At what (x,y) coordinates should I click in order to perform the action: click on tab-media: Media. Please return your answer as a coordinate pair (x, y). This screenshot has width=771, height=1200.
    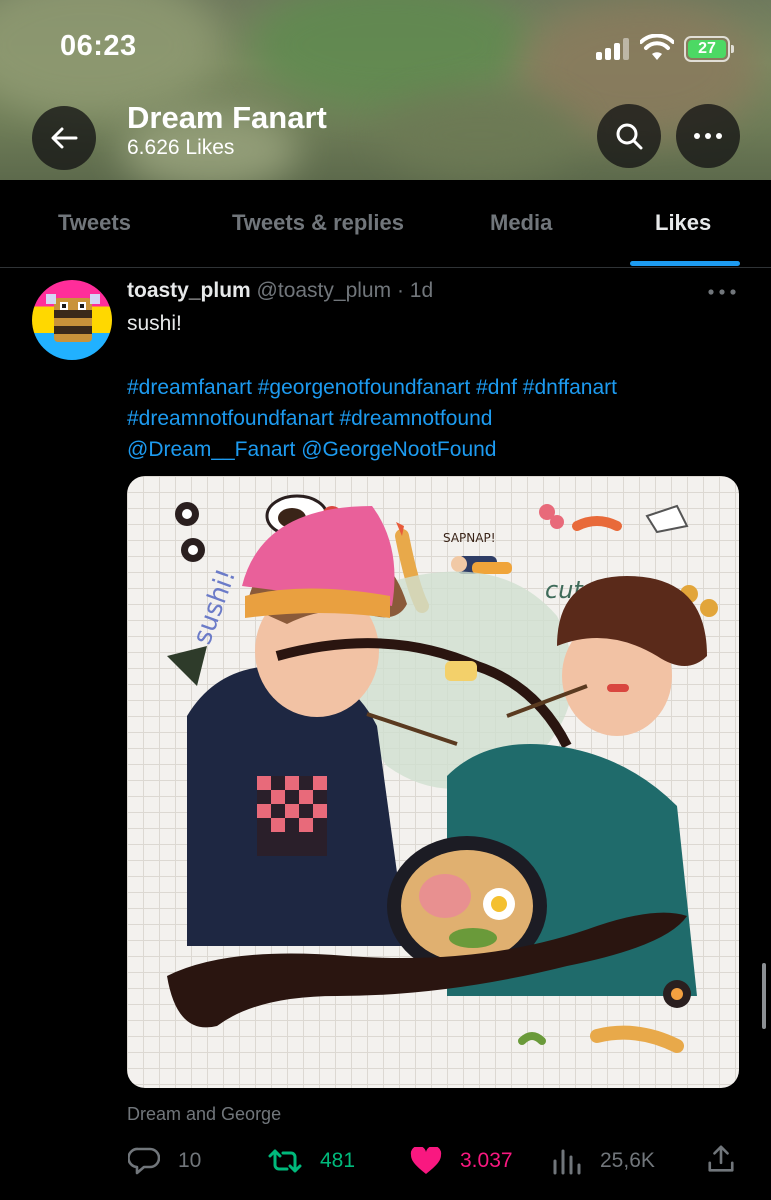
    Looking at the image, I should click on (521, 223).